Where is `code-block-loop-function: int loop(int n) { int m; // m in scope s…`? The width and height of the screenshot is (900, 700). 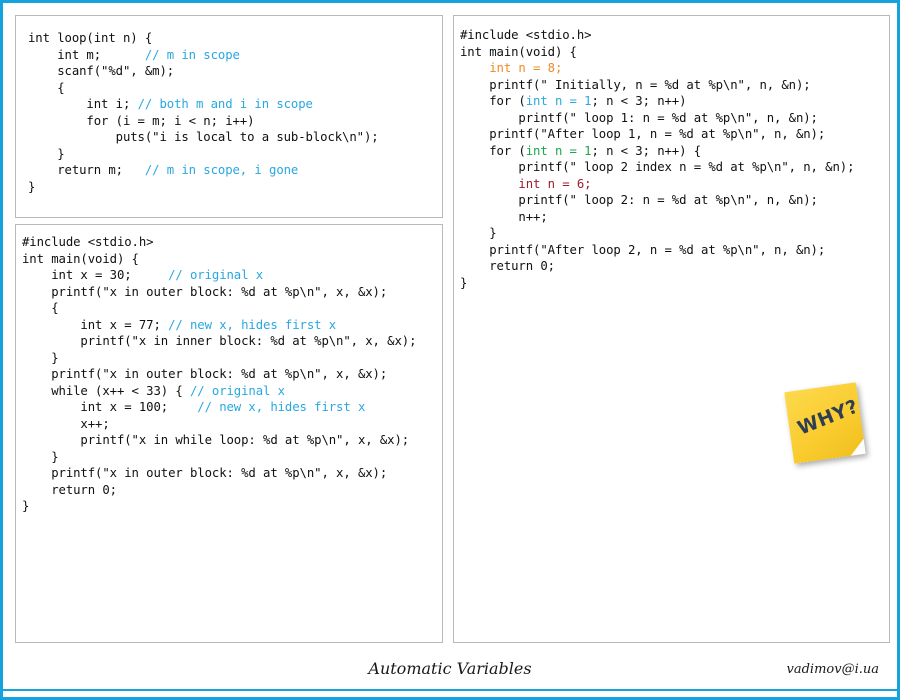 code-block-loop-function: int loop(int n) { int m; // m in scope s… is located at coordinates (203, 112).